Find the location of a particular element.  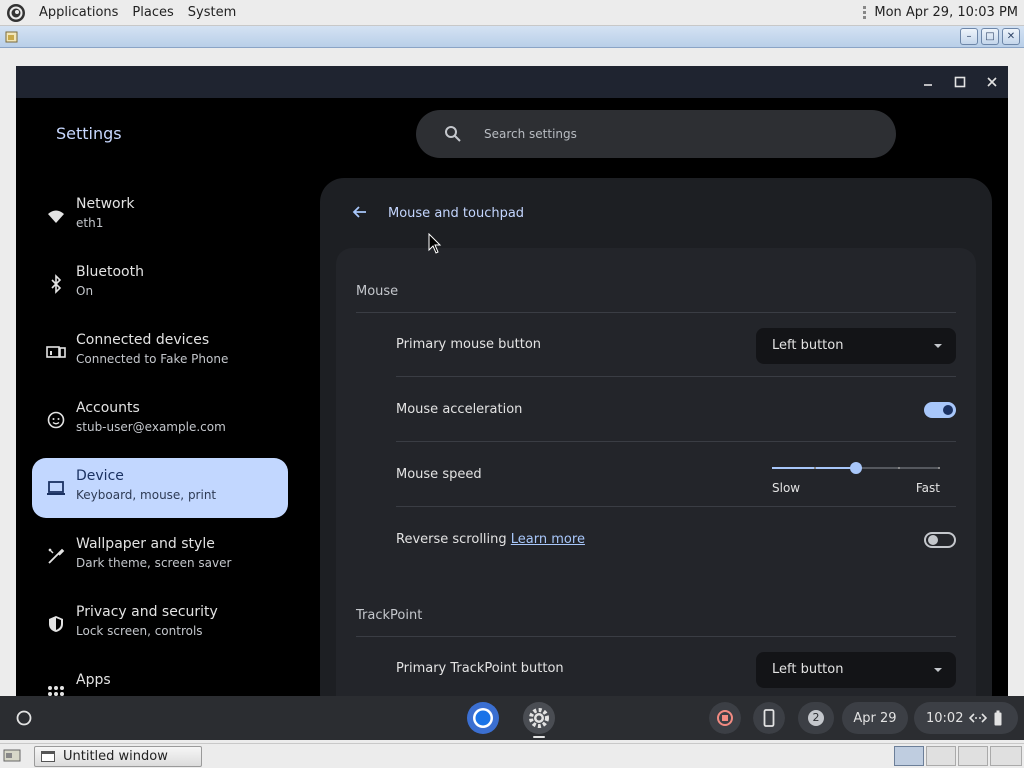

settings-title: Settings is located at coordinates (89, 133).